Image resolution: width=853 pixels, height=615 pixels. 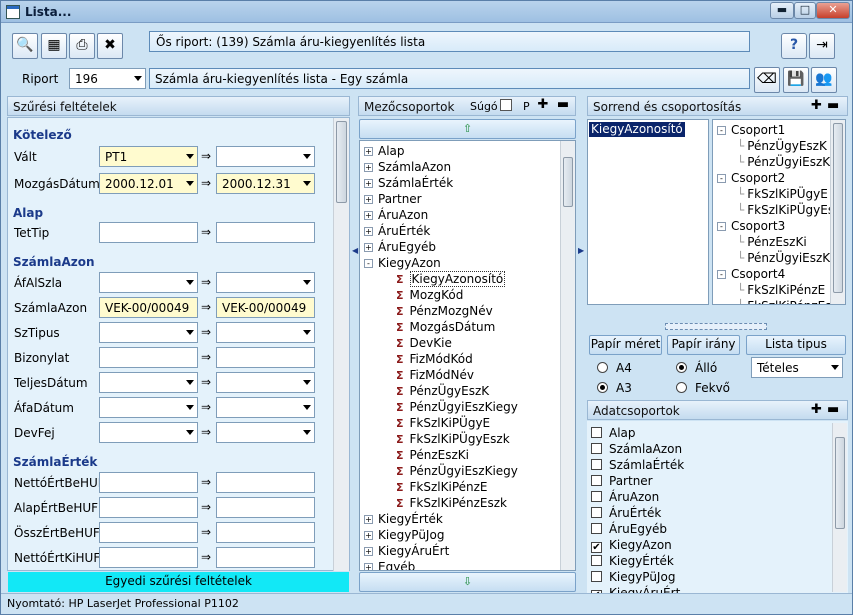 What do you see at coordinates (781, 290) in the screenshot?
I see `sort-group-field: └ FkSzlKiPénzE` at bounding box center [781, 290].